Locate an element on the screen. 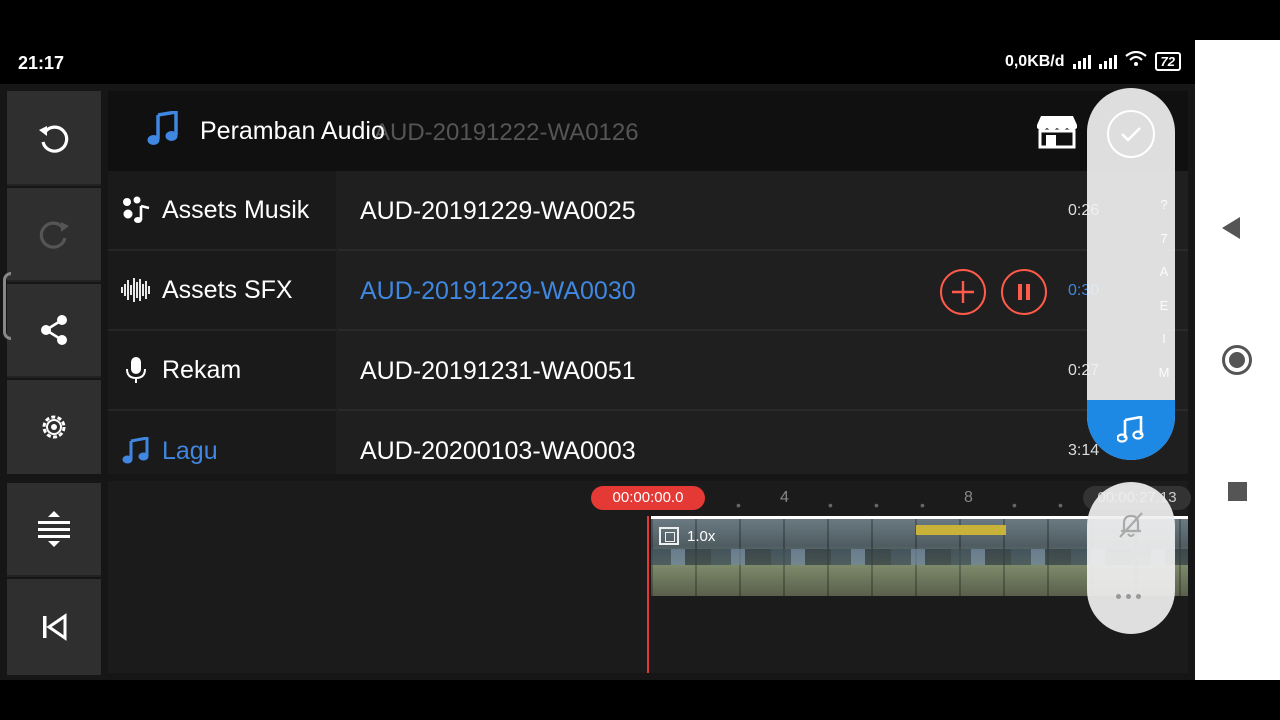 The width and height of the screenshot is (1280, 720). ruler-label: 8 is located at coordinates (968, 497).